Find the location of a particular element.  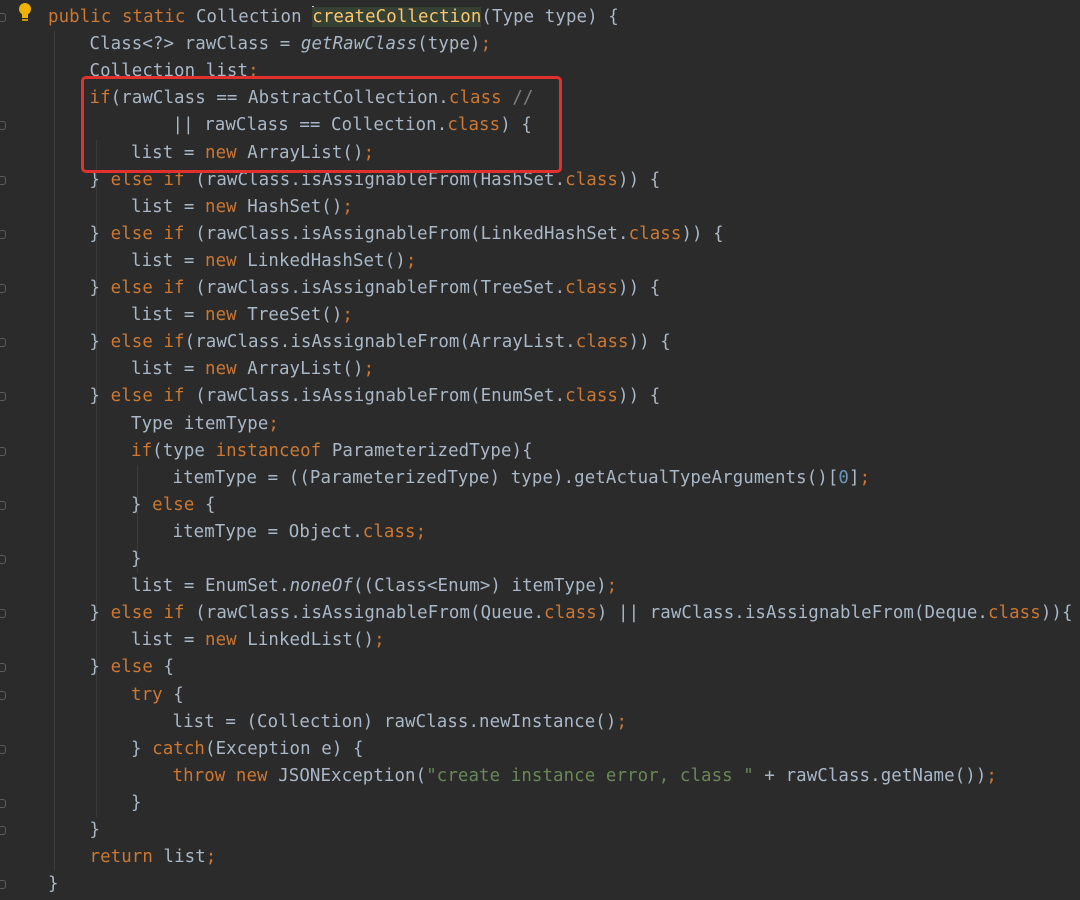

code-token: createCollection is located at coordinates (397, 17).